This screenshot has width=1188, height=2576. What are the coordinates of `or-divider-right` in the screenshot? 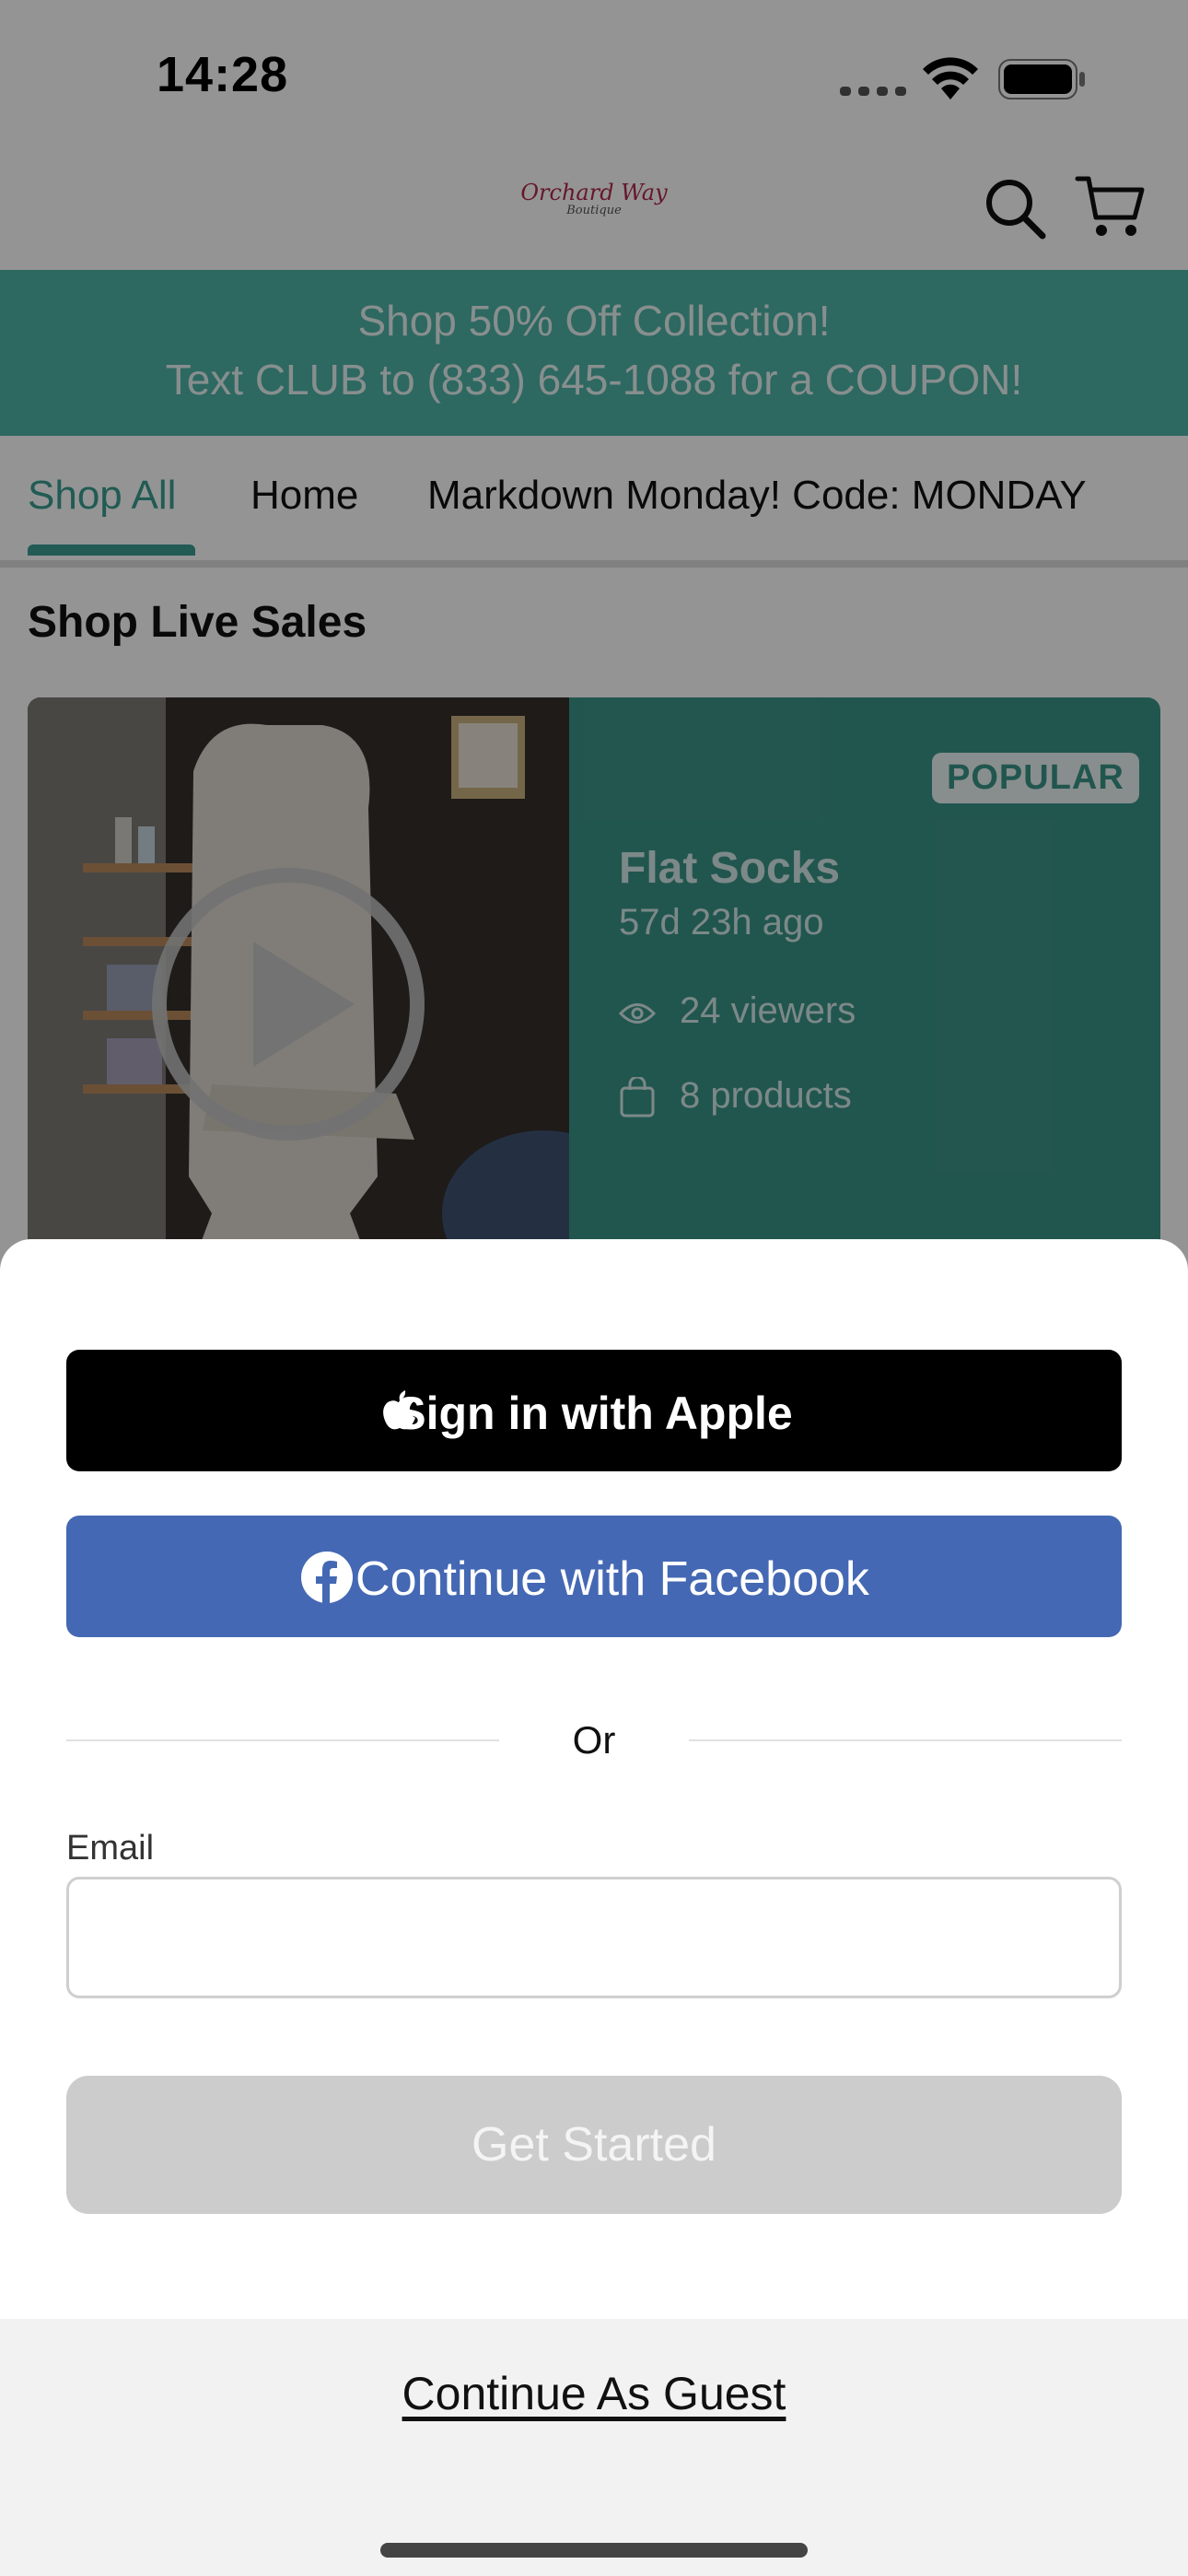 It's located at (905, 1740).